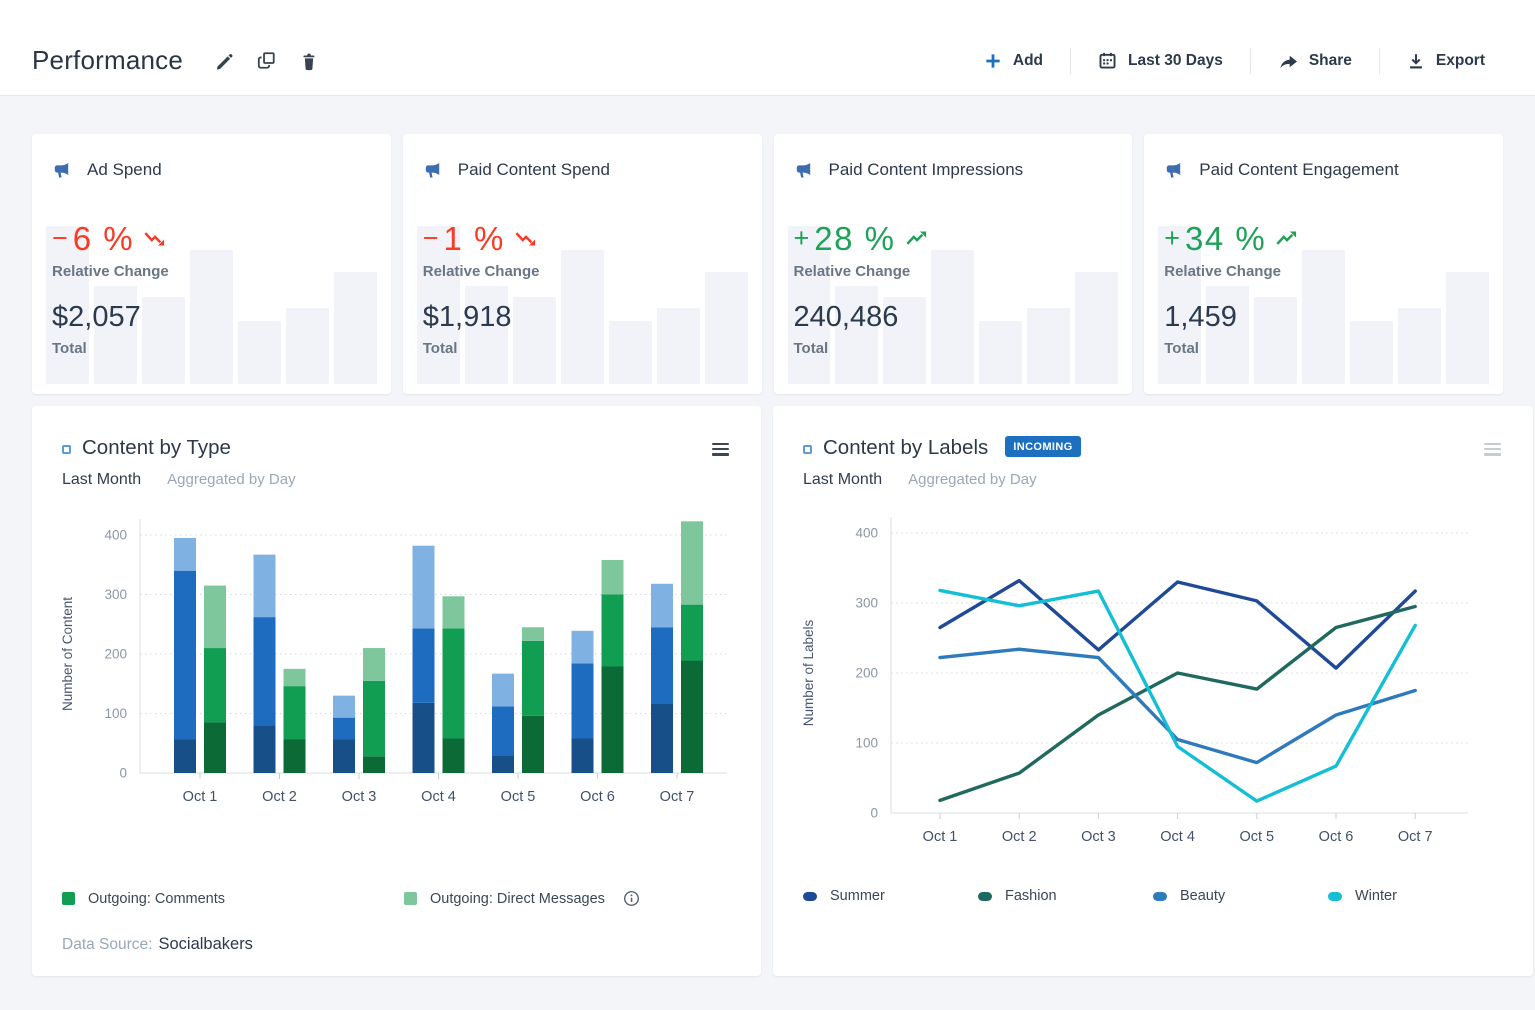 This screenshot has width=1535, height=1010. I want to click on legend-item-outgoing-comments: Outgoing: Comments, so click(233, 899).